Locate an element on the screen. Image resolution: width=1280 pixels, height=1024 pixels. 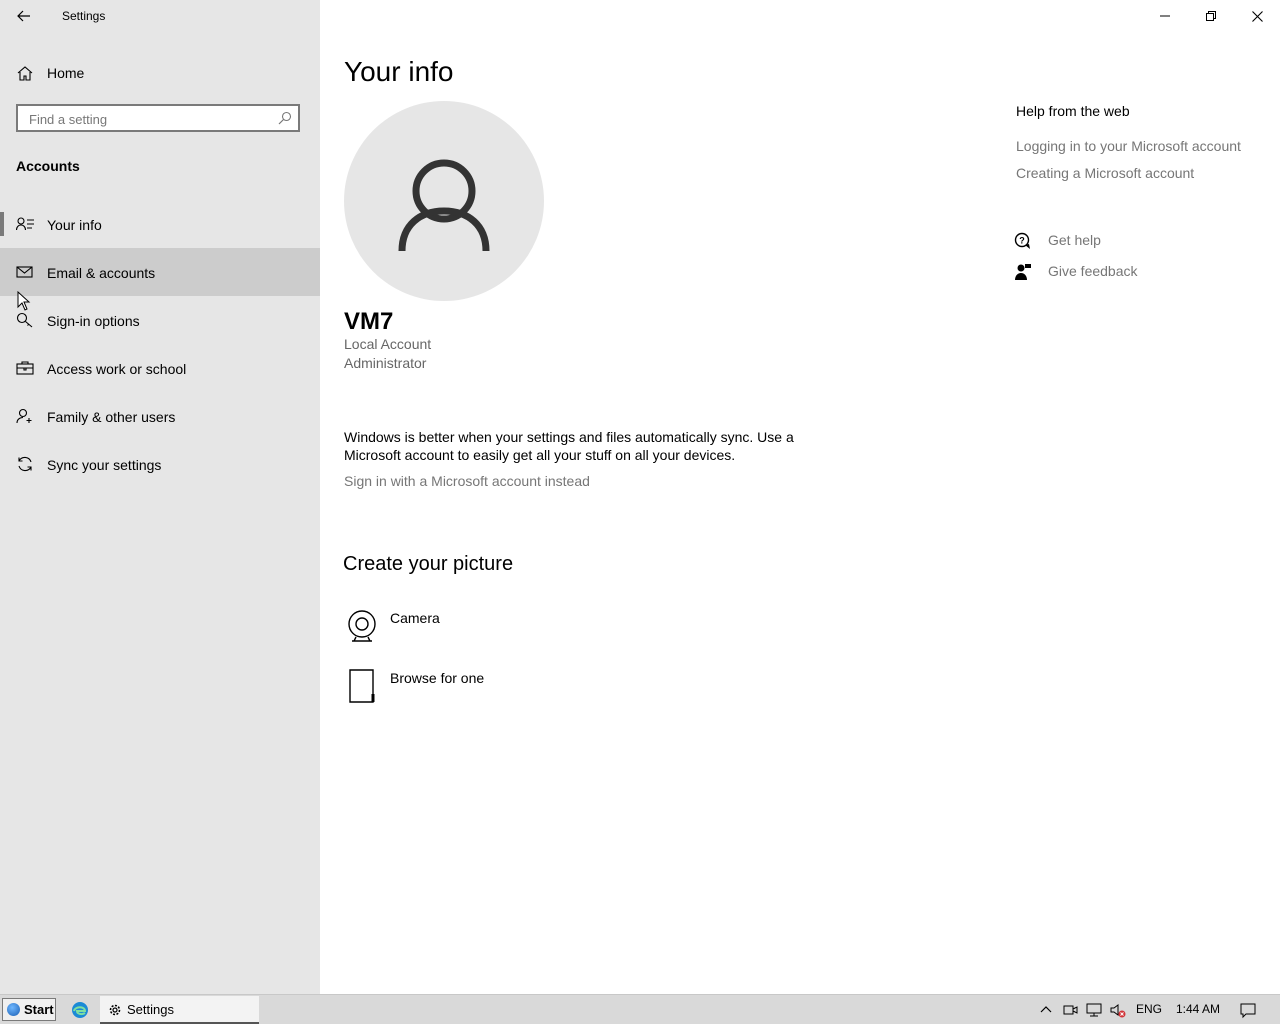
sidebar-item-access-work: Access work or school is located at coordinates (160, 368).